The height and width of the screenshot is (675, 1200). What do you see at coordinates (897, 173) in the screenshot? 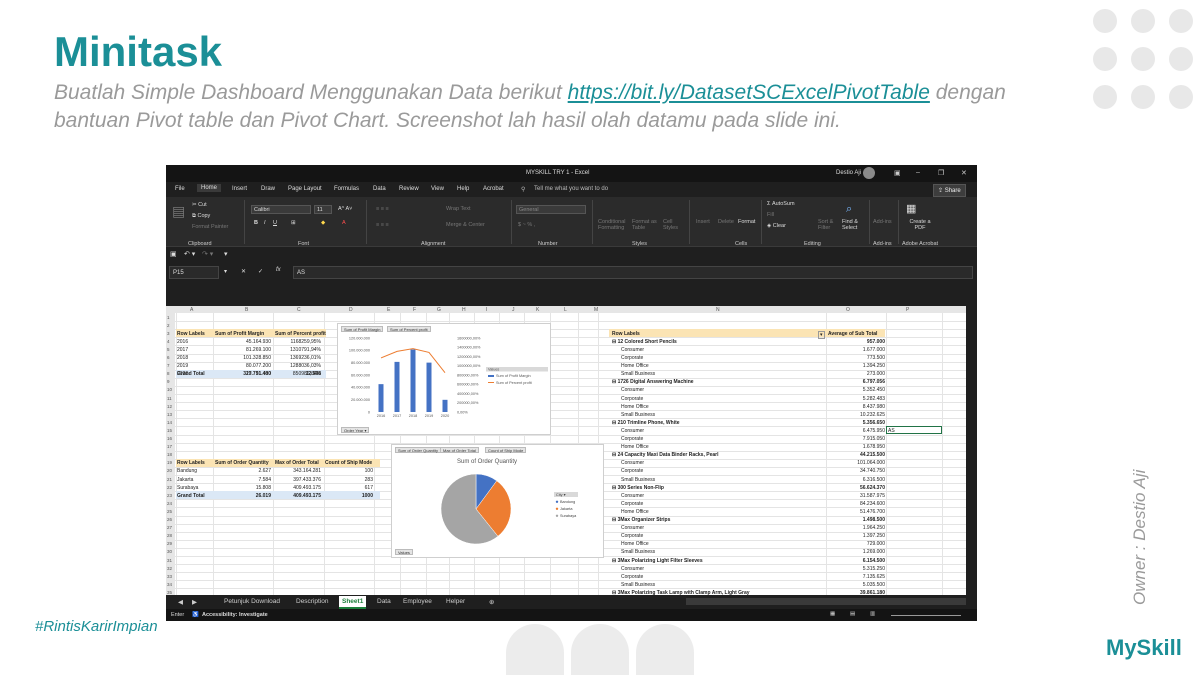
I see `ribbon-display-icon: ▣` at bounding box center [897, 173].